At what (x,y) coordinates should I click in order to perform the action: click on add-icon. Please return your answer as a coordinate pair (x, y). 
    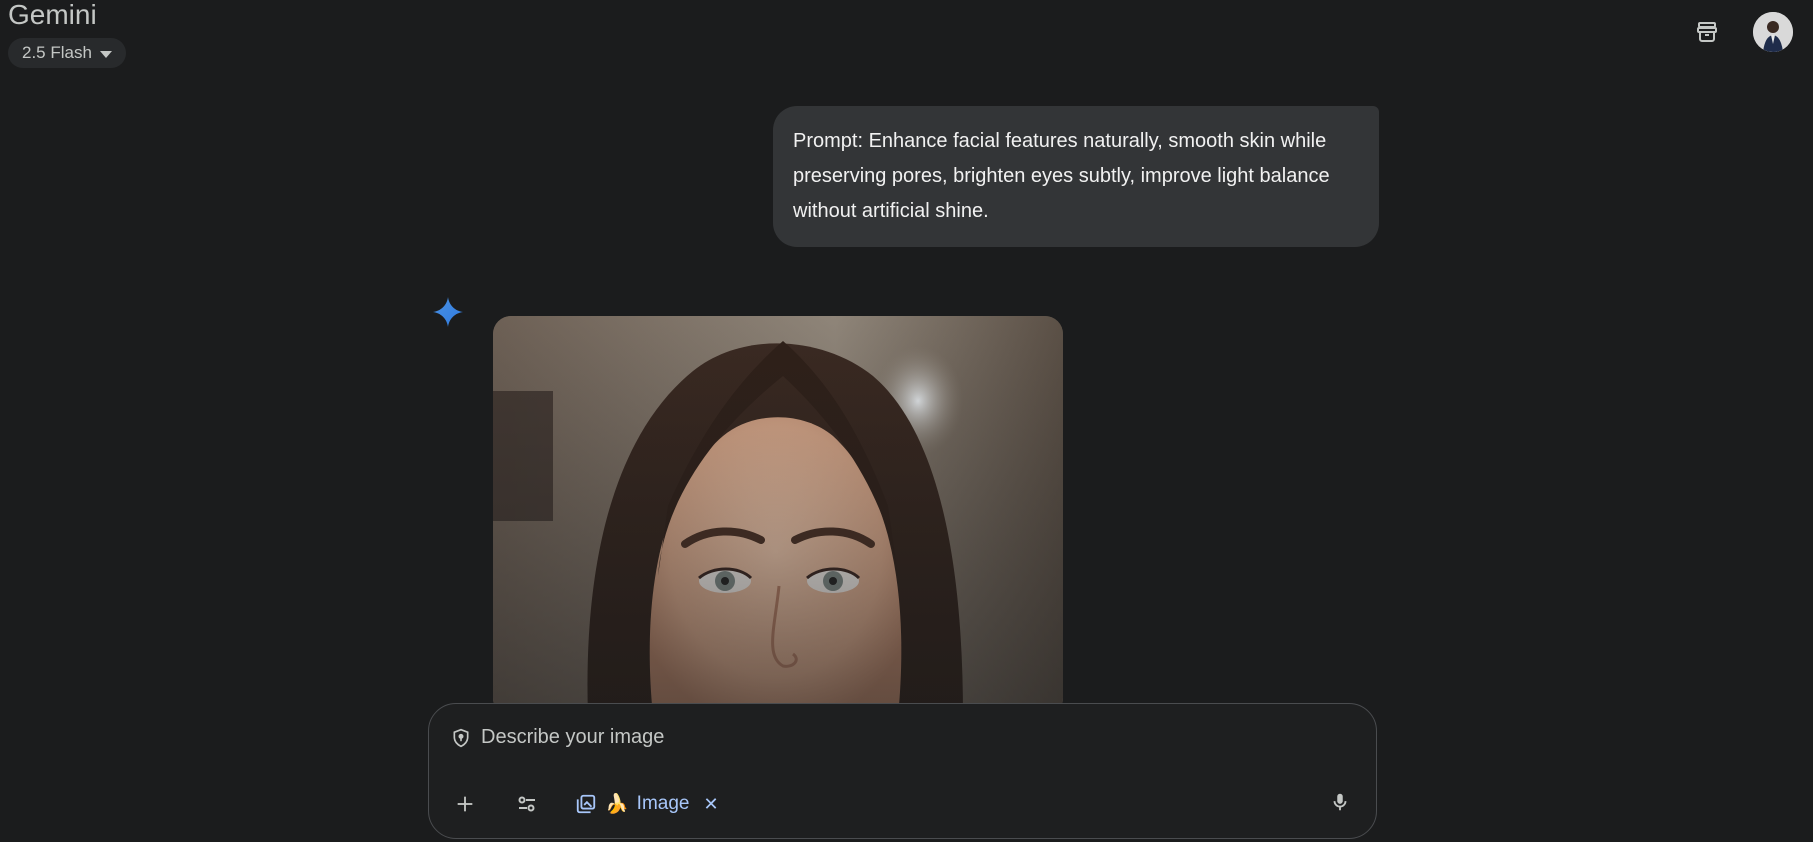
    Looking at the image, I should click on (465, 804).